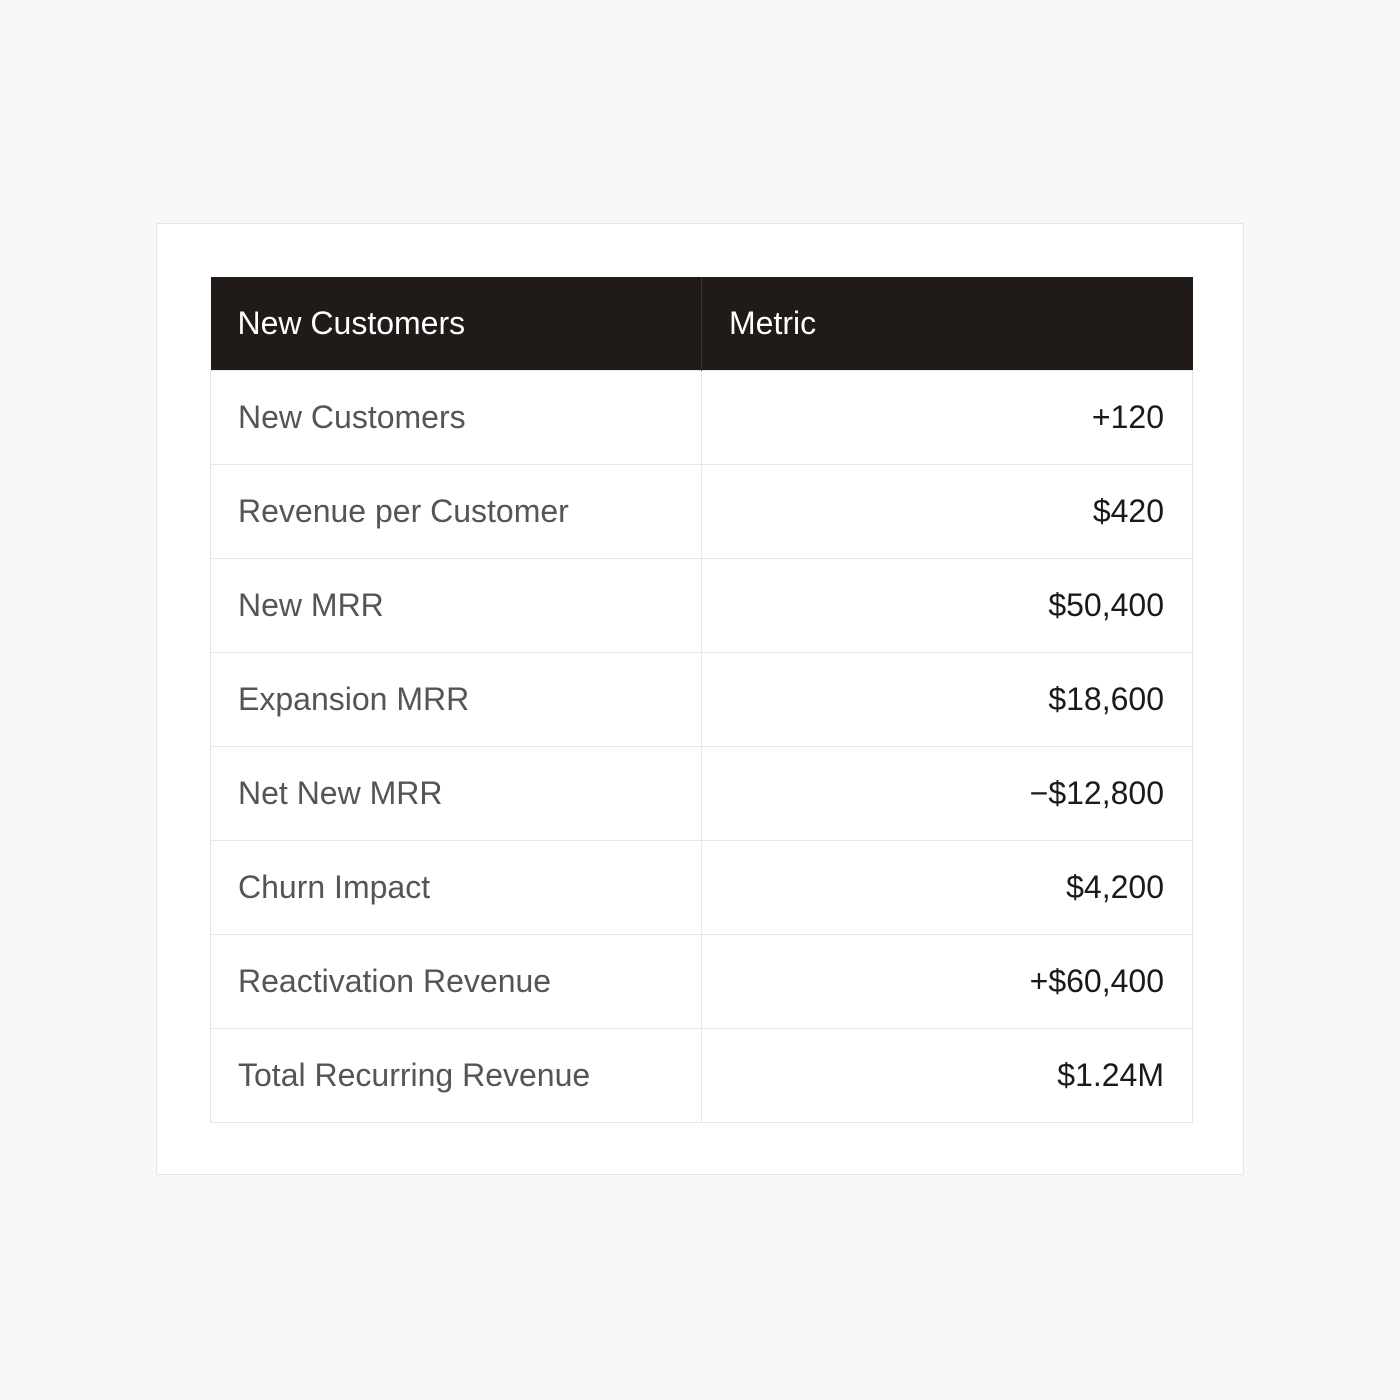 This screenshot has width=1400, height=1400. I want to click on table-row: Expansion MRR $18,600, so click(701, 699).